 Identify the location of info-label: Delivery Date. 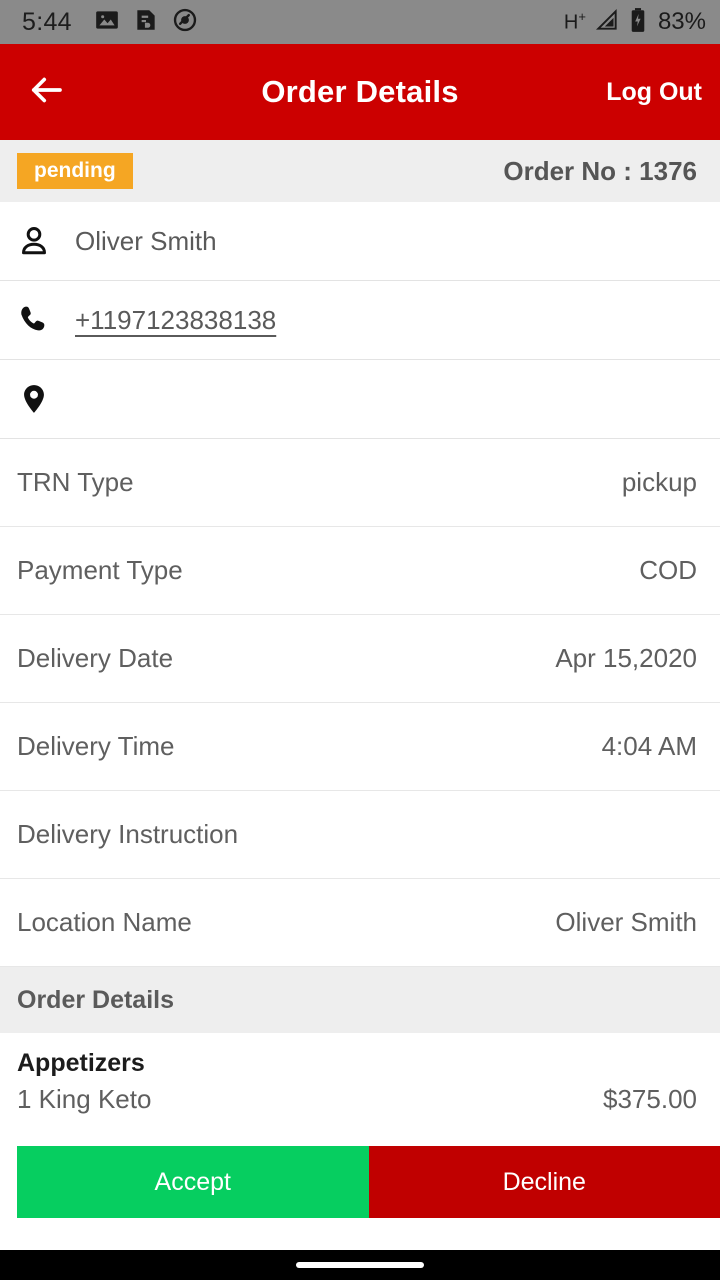
(95, 658).